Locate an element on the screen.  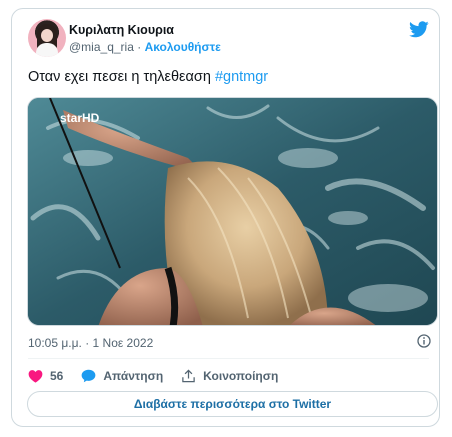
avatar is located at coordinates (47, 38).